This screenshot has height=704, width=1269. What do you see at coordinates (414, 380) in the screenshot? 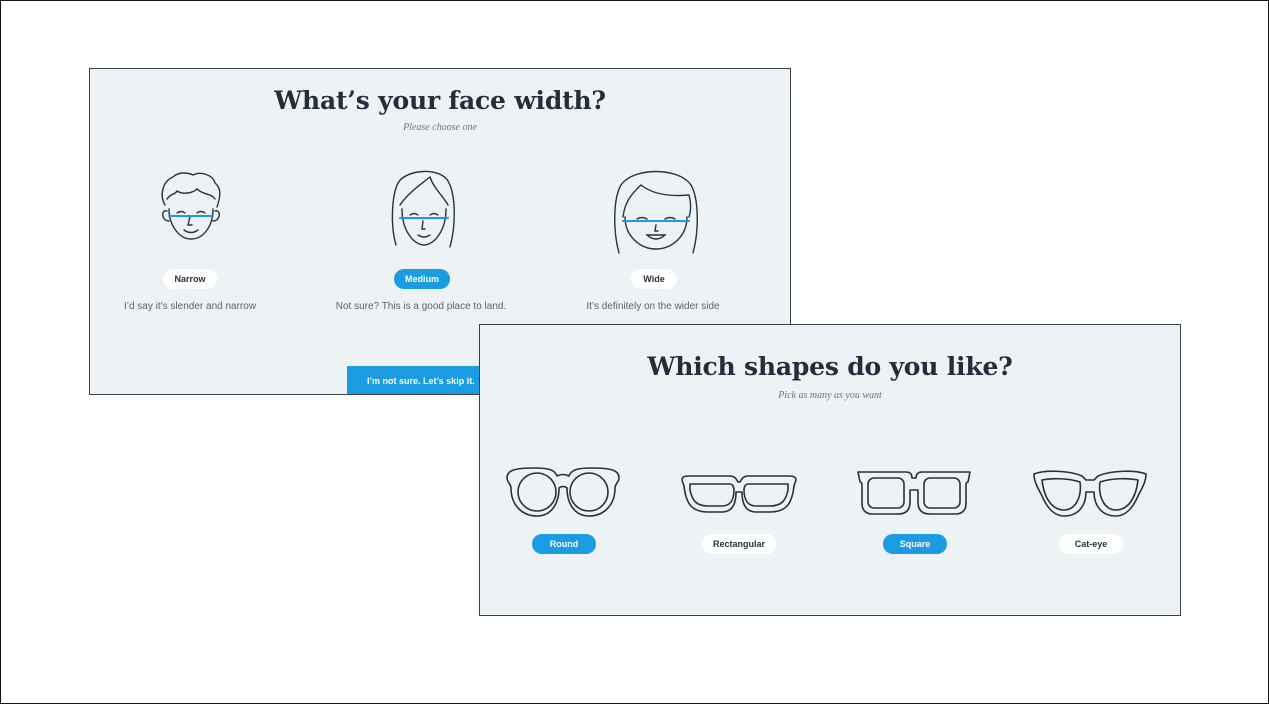
I see `skip-button: I’m not sure. Let’s skip it.` at bounding box center [414, 380].